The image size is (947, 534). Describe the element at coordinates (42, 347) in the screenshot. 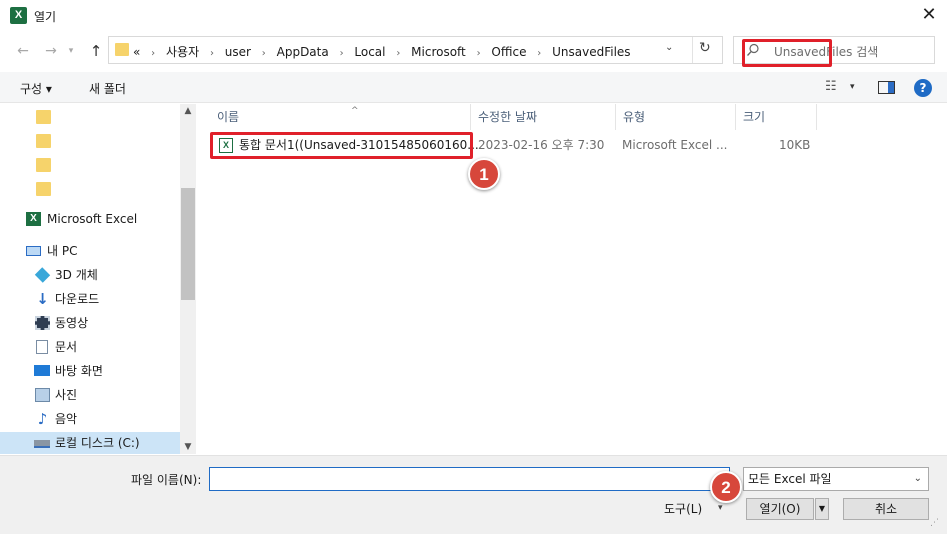

I see `document-icon` at that location.